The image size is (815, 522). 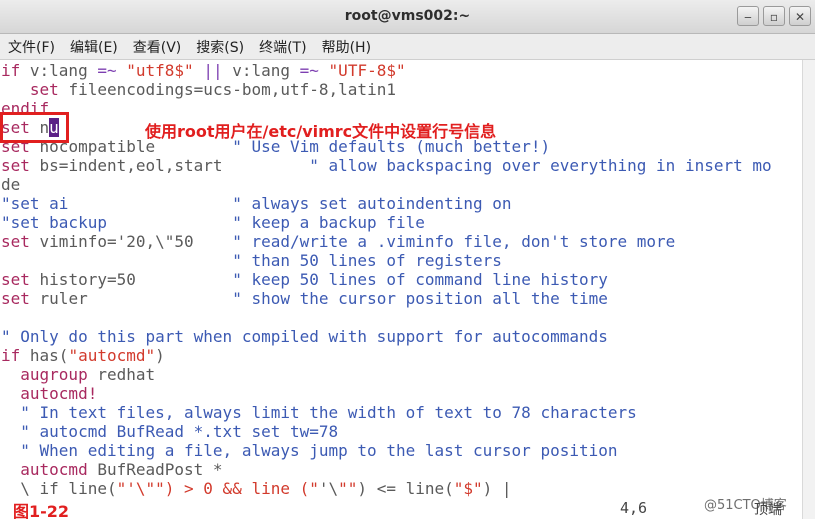 I want to click on editor-line: augroup redhat, so click(x=88, y=374).